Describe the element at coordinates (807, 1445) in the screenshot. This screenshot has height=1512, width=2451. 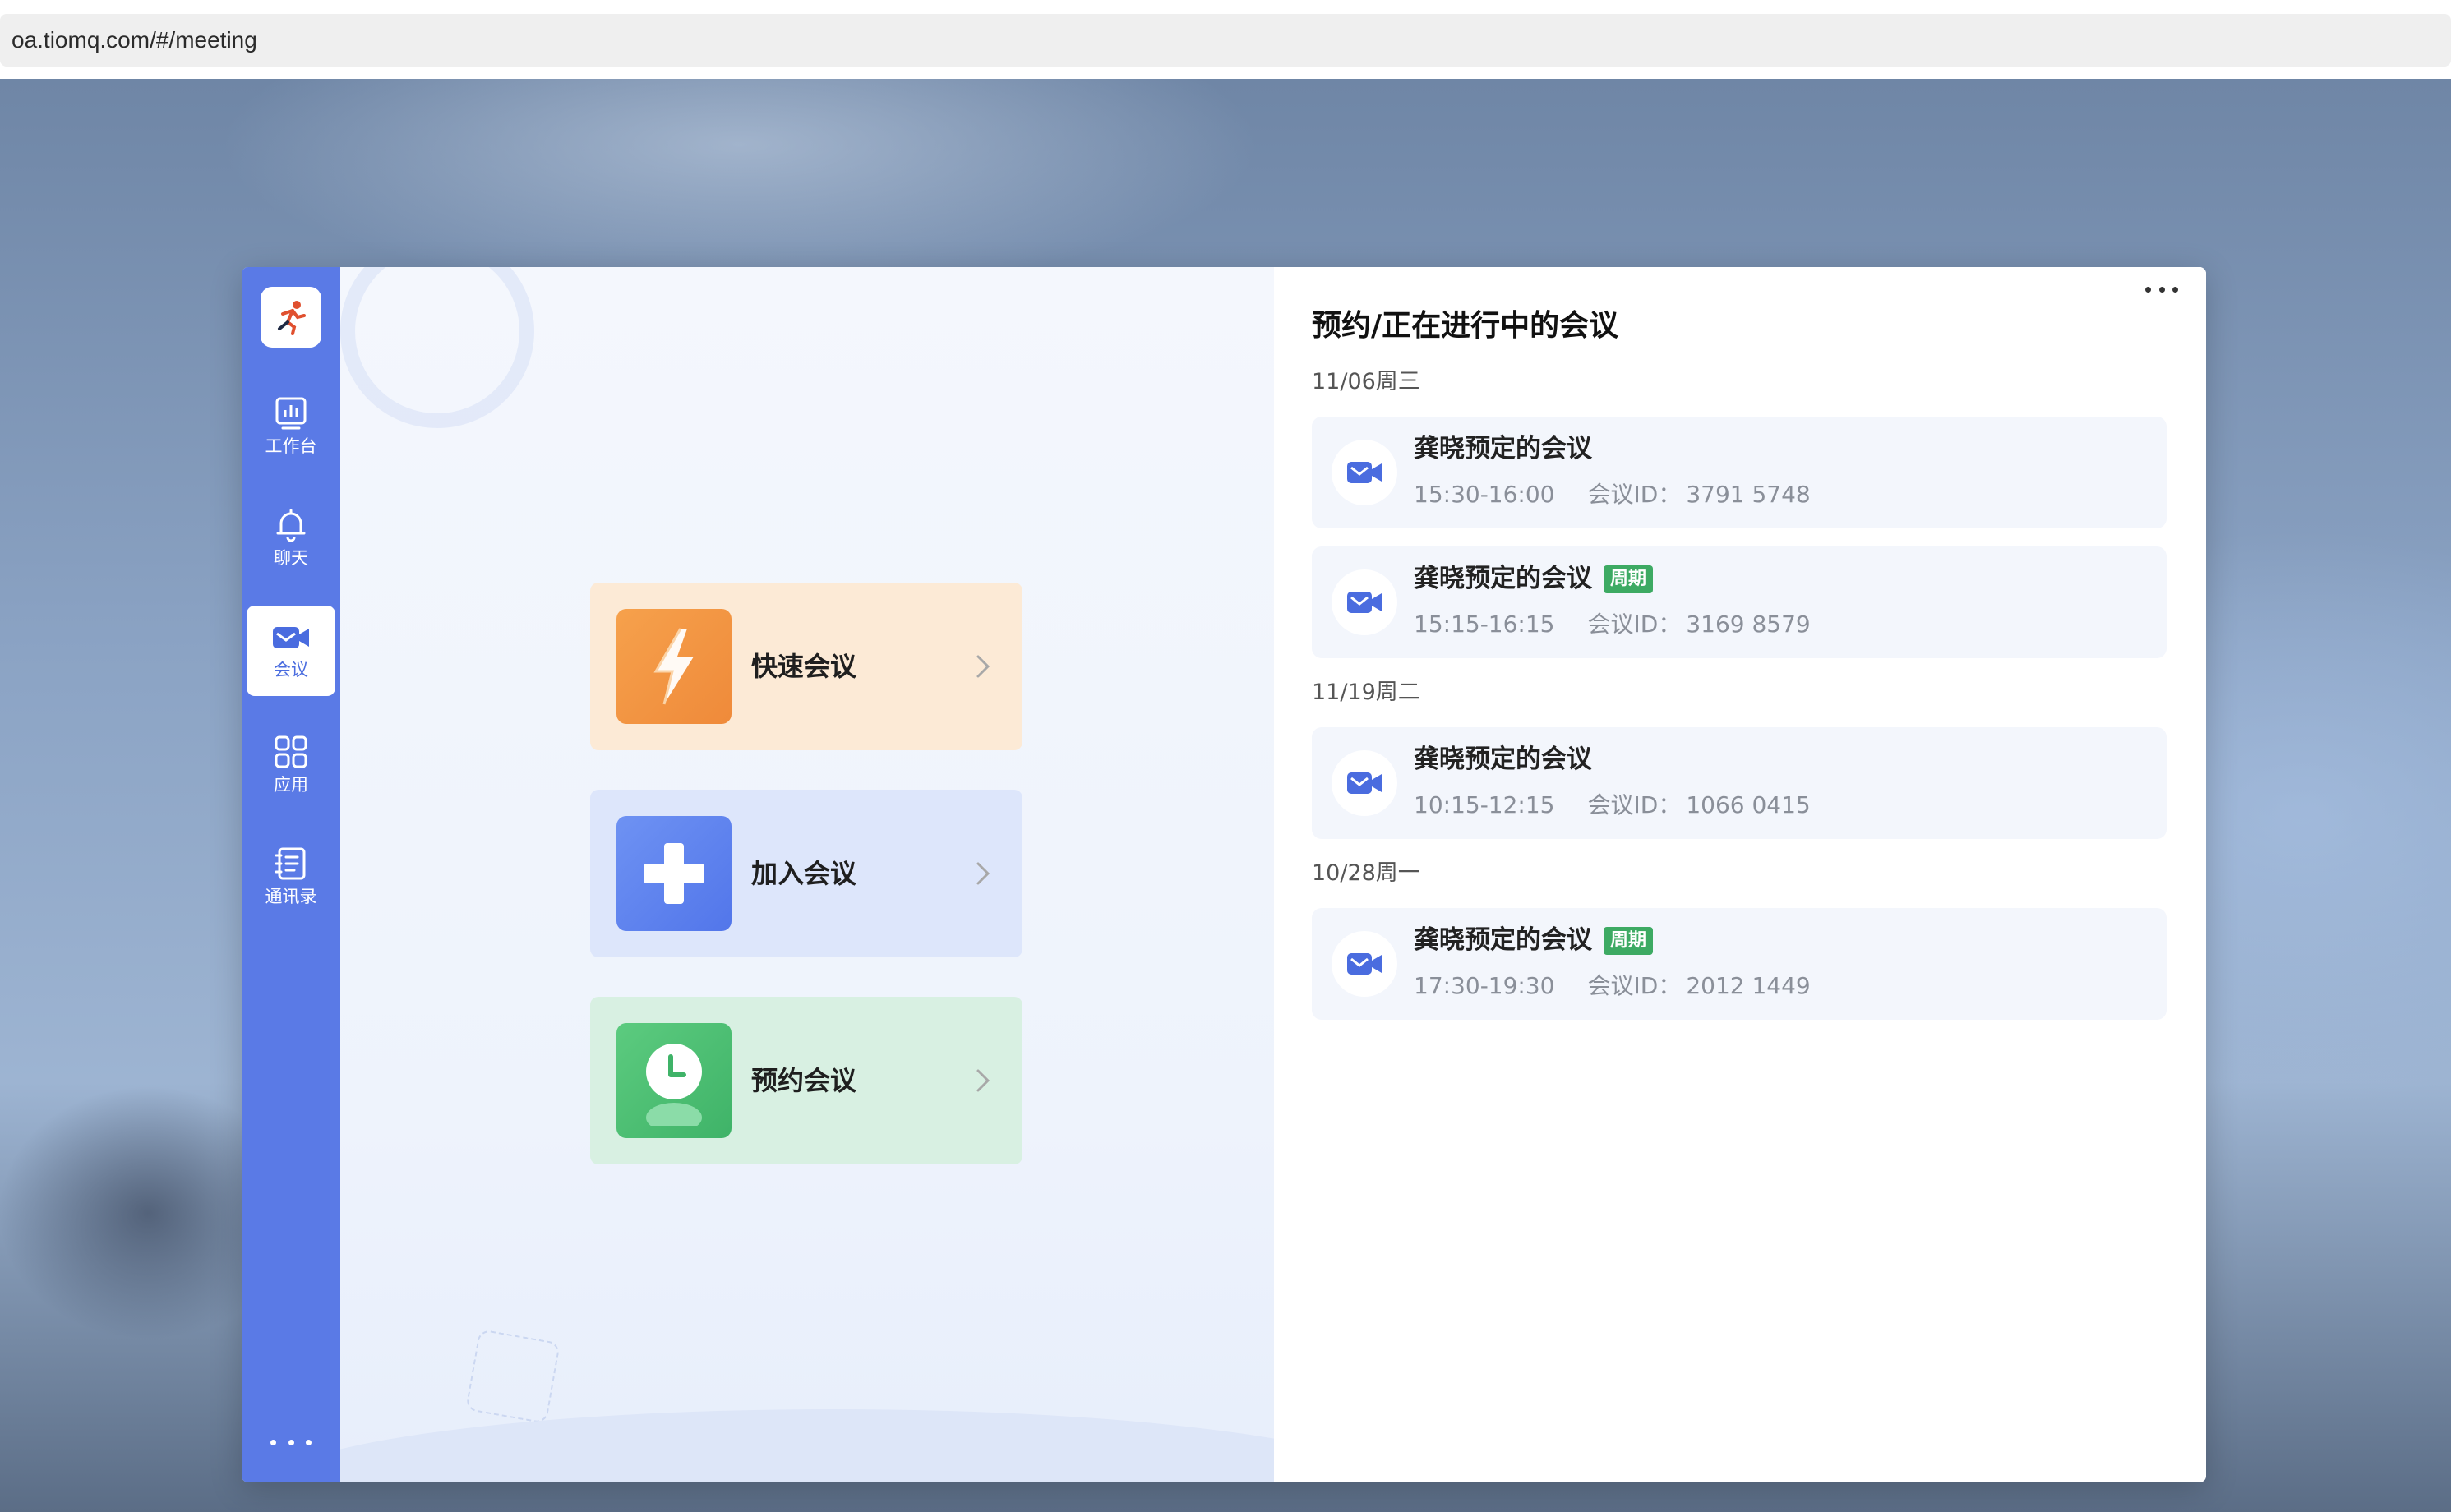
I see `decorative-wave` at that location.